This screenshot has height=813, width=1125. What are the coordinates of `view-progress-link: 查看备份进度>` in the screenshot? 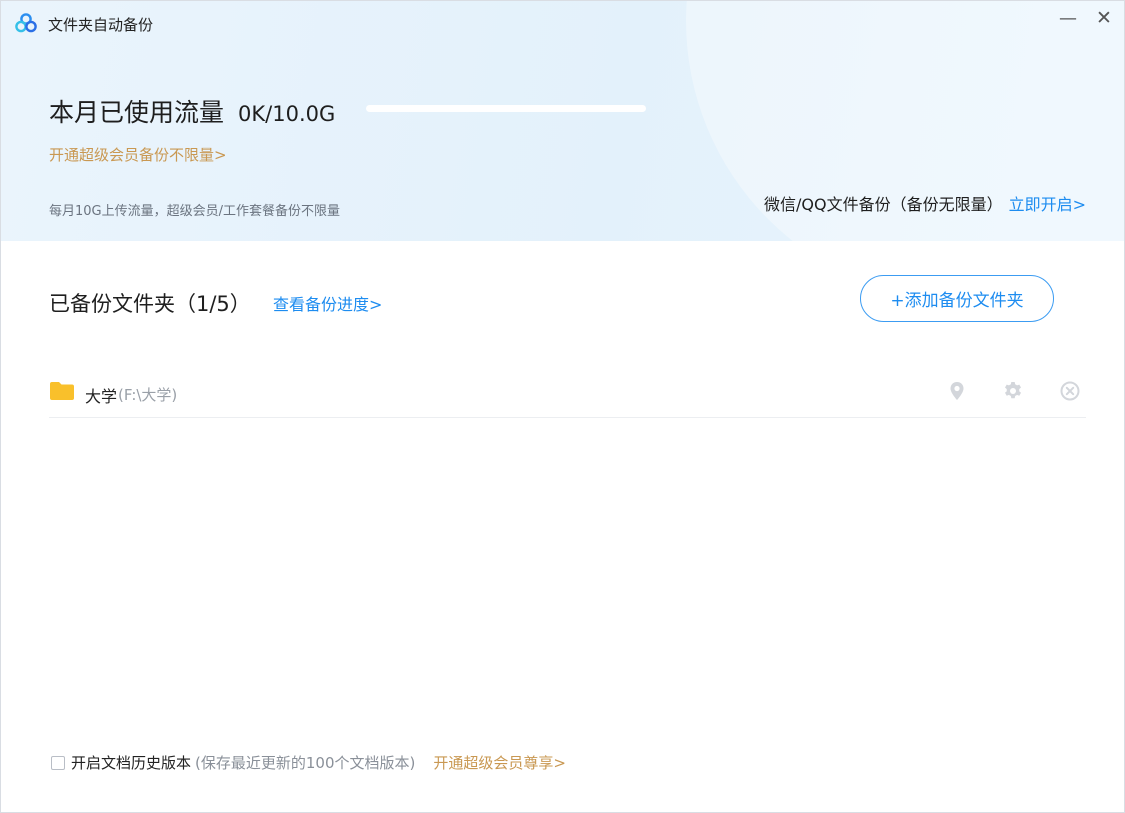 It's located at (327, 303).